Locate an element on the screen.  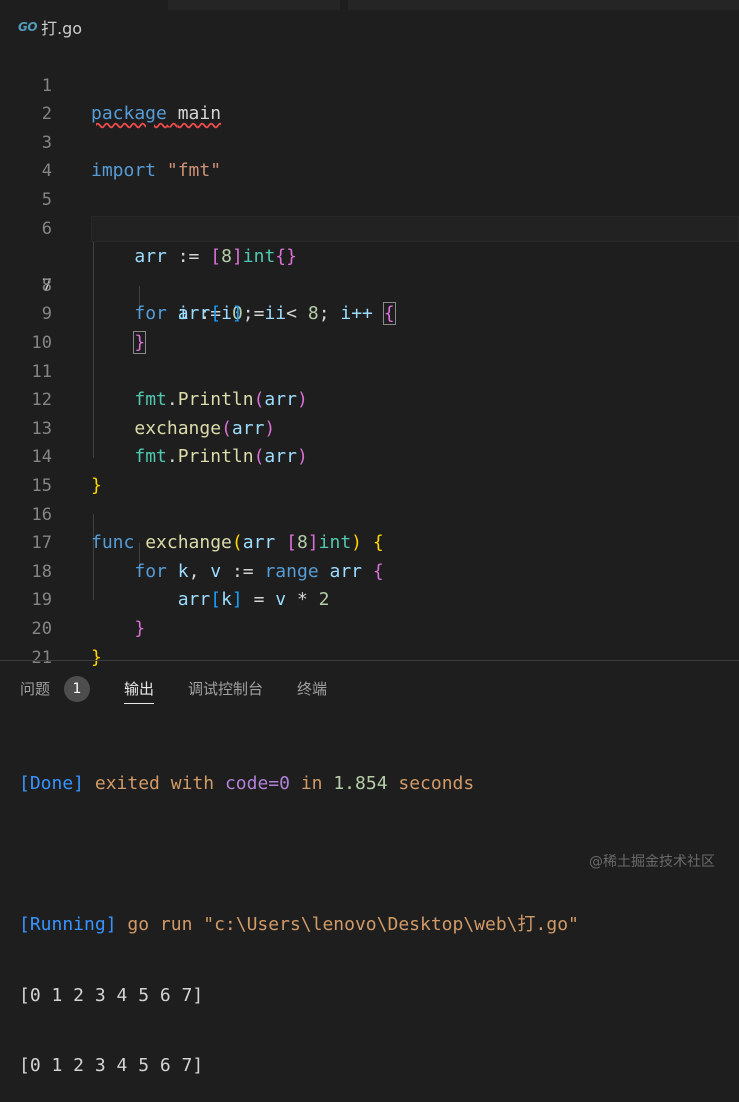
tab-label: 终端 is located at coordinates (312, 689).